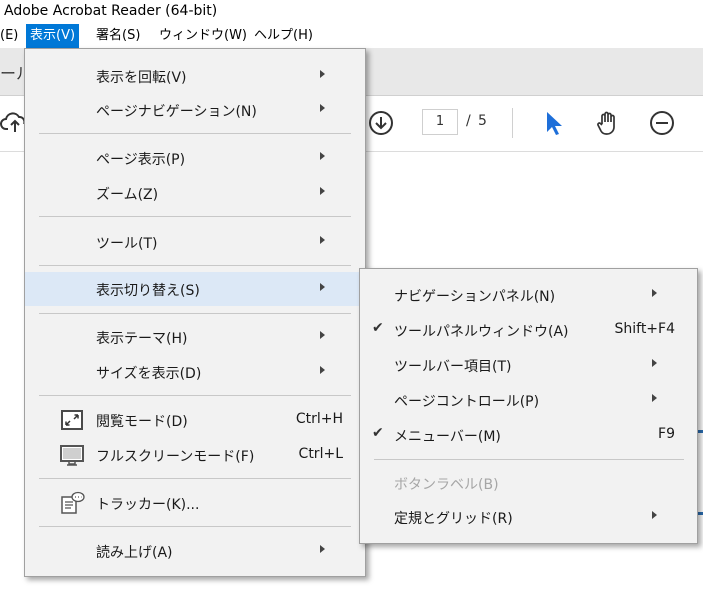  I want to click on menu-item-page-display: ページ表示(P), so click(195, 158).